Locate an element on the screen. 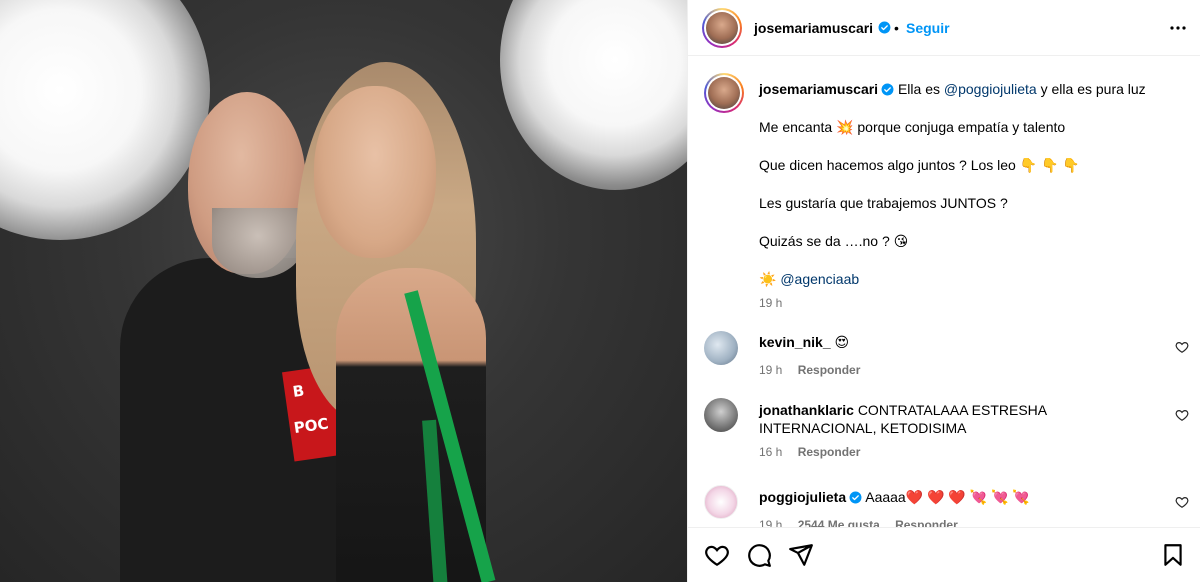 The image size is (1200, 582). comment-username: jonathanklaric is located at coordinates (806, 410).